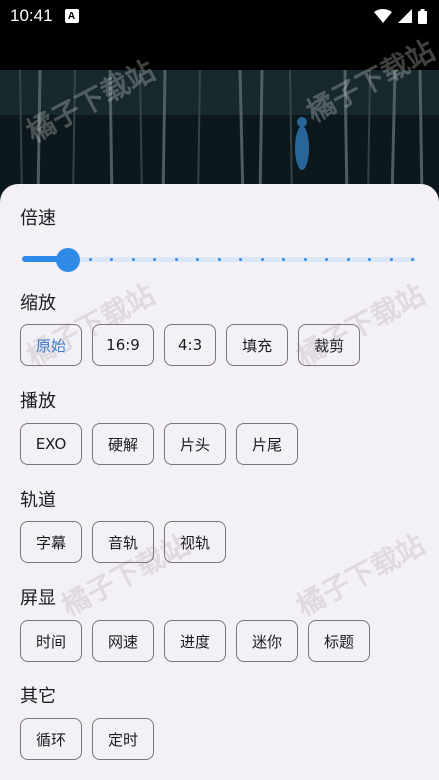 This screenshot has width=439, height=780. Describe the element at coordinates (219, 16) in the screenshot. I see `status-bar: 10:41 A` at that location.